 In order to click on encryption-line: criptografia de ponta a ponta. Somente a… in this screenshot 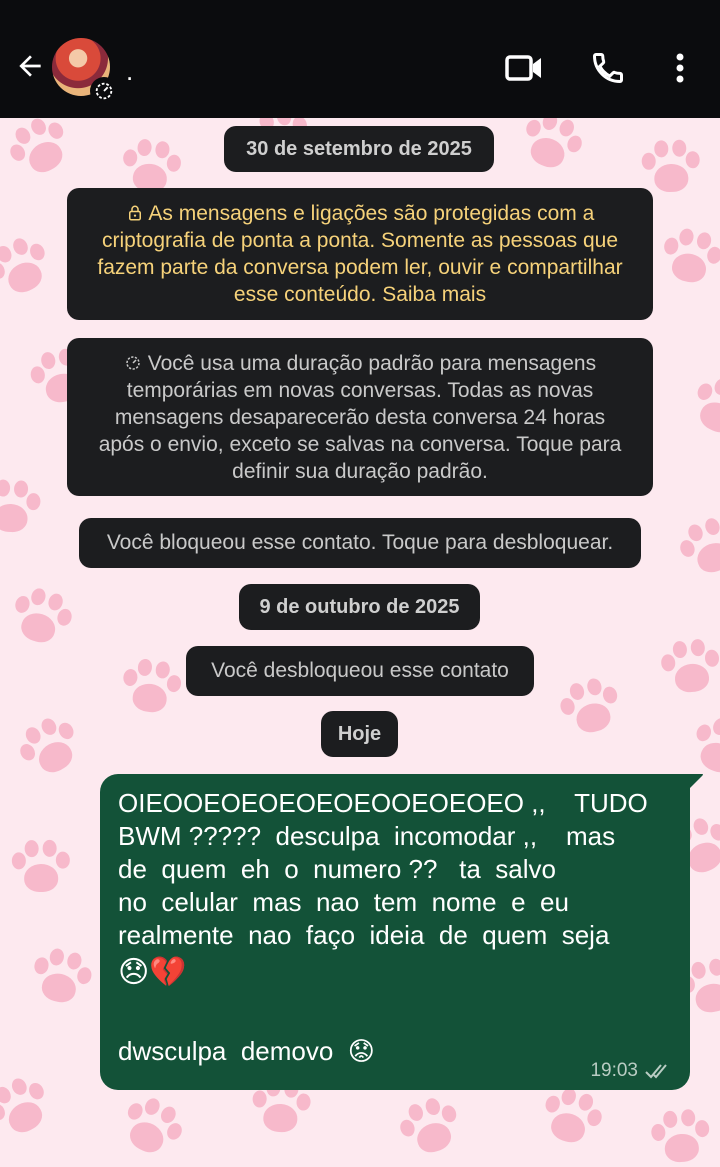, I will do `click(360, 240)`.